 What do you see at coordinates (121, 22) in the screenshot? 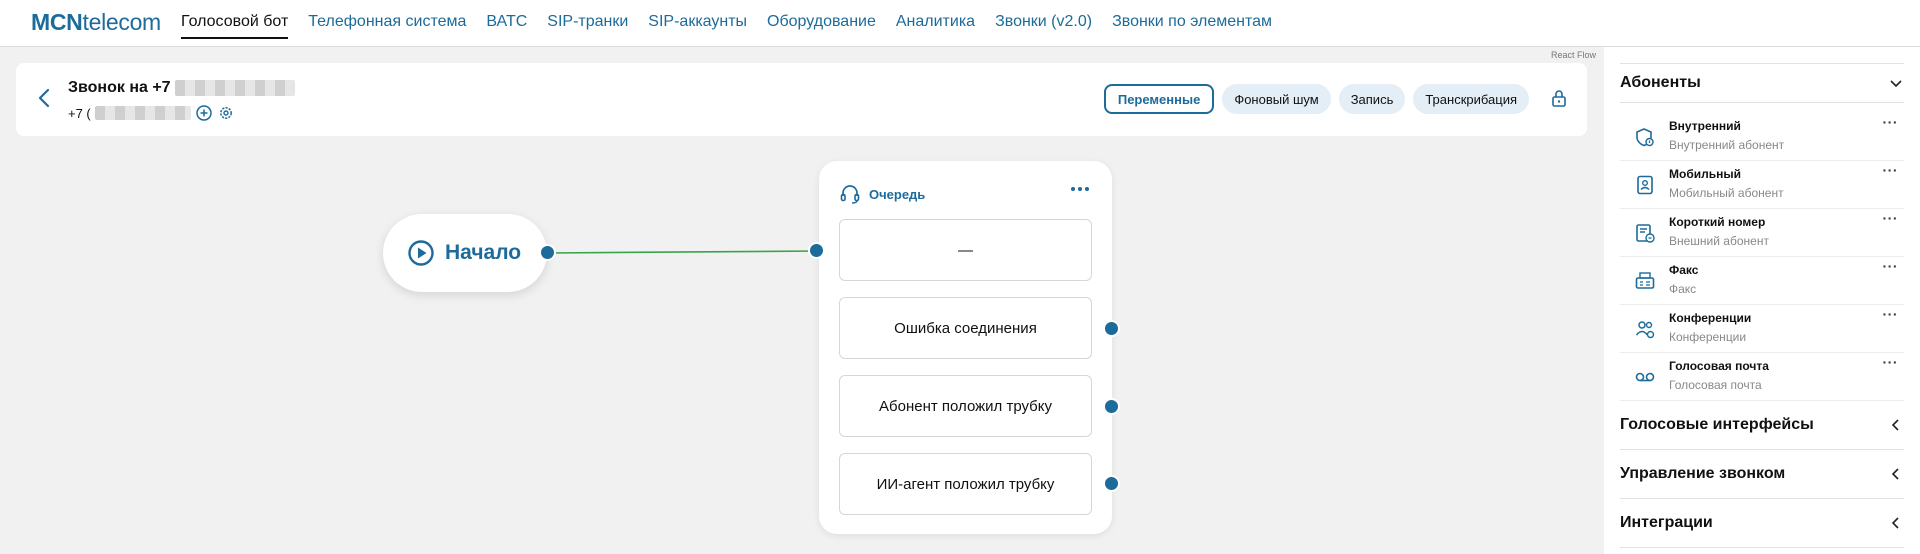
I see `logo-rest: telecom` at bounding box center [121, 22].